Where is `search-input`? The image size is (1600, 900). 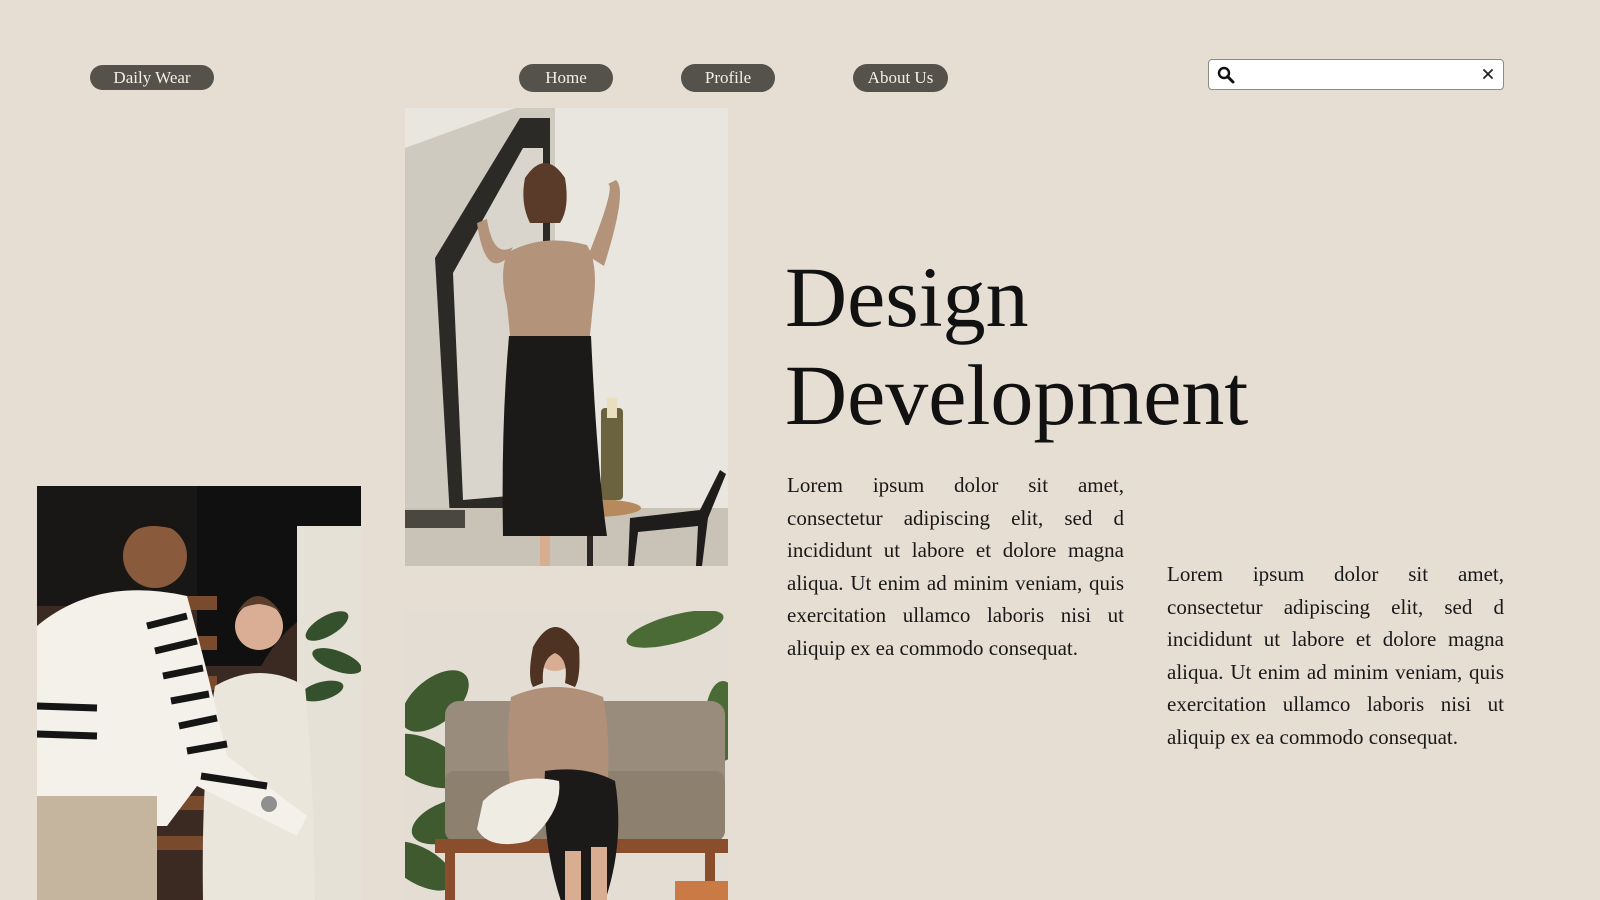
search-input is located at coordinates (1355, 74).